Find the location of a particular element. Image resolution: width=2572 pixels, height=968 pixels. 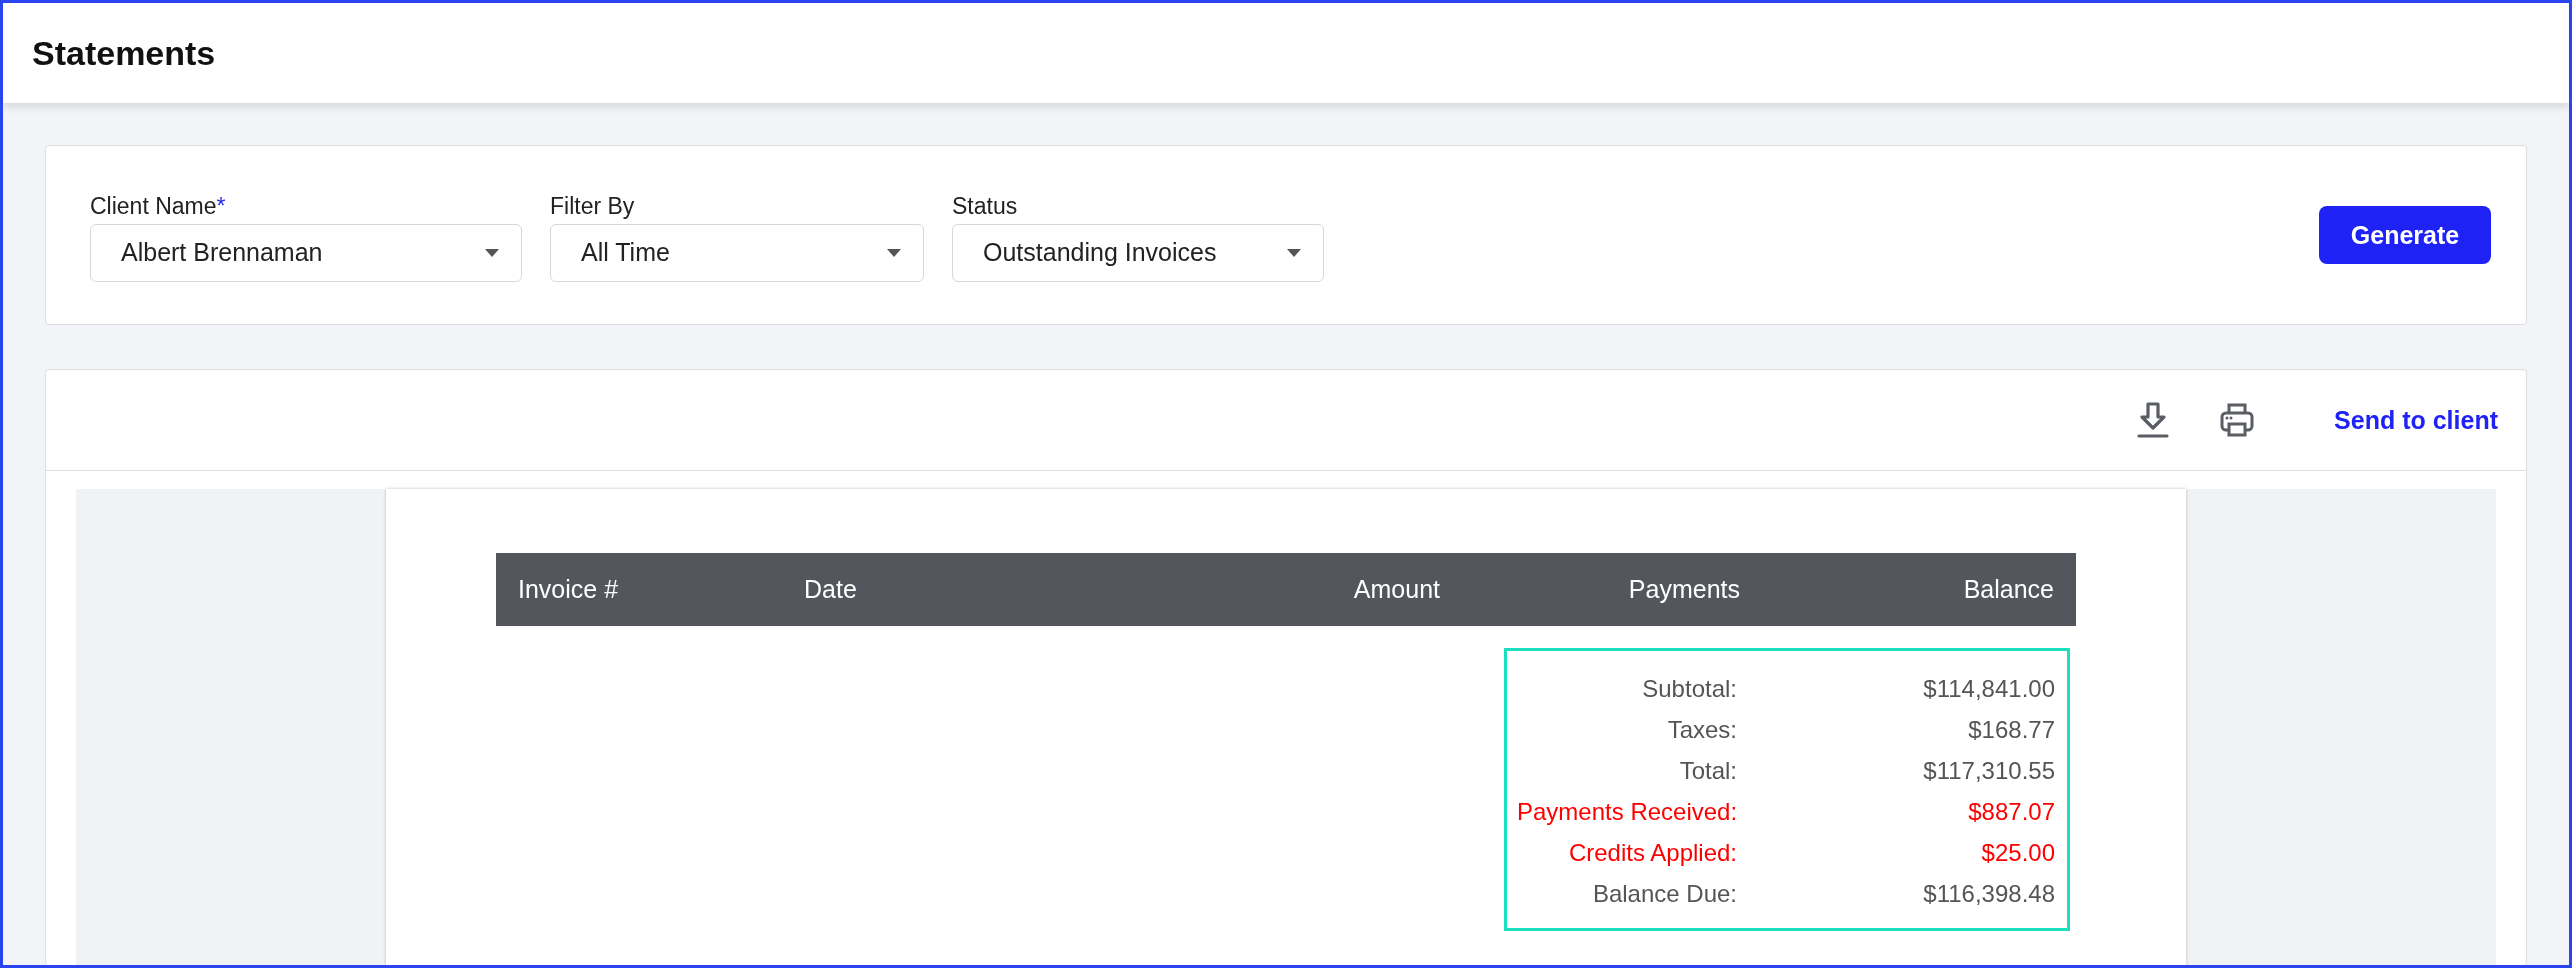

field-label: Filter By is located at coordinates (593, 206).